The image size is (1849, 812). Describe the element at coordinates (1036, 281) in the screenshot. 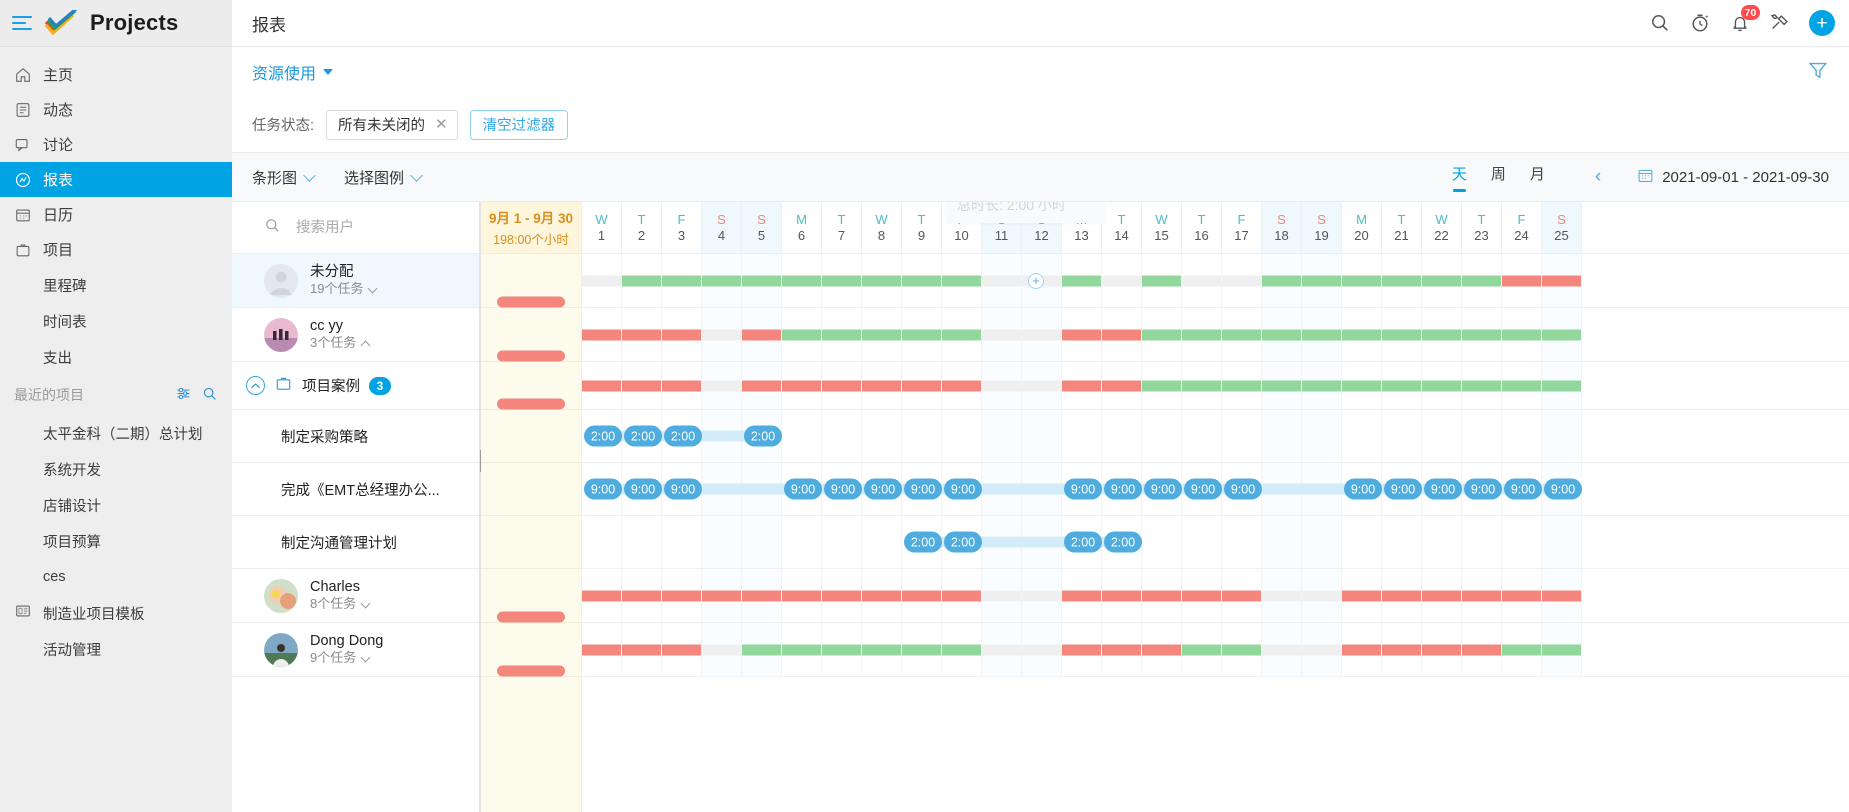

I see `add-allocation-icon: +` at that location.